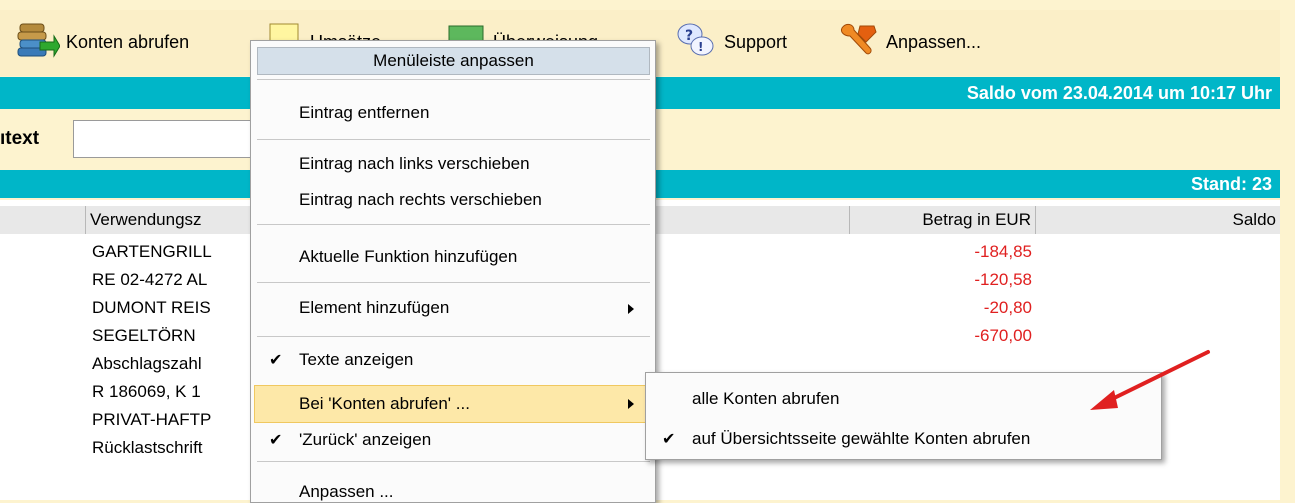 This screenshot has height=503, width=1295. I want to click on menu-item-nach-links: Eintrag nach links verschieben, so click(414, 164).